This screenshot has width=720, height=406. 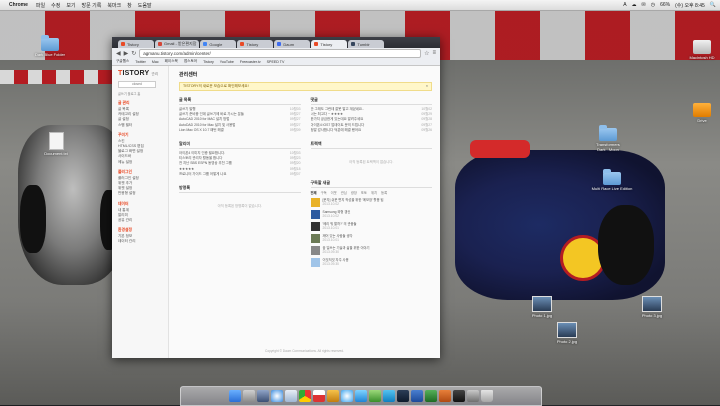 What do you see at coordinates (371, 215) in the screenshot?
I see `feed-item: Samsung 외형 갱신 2013.10.02` at bounding box center [371, 215].